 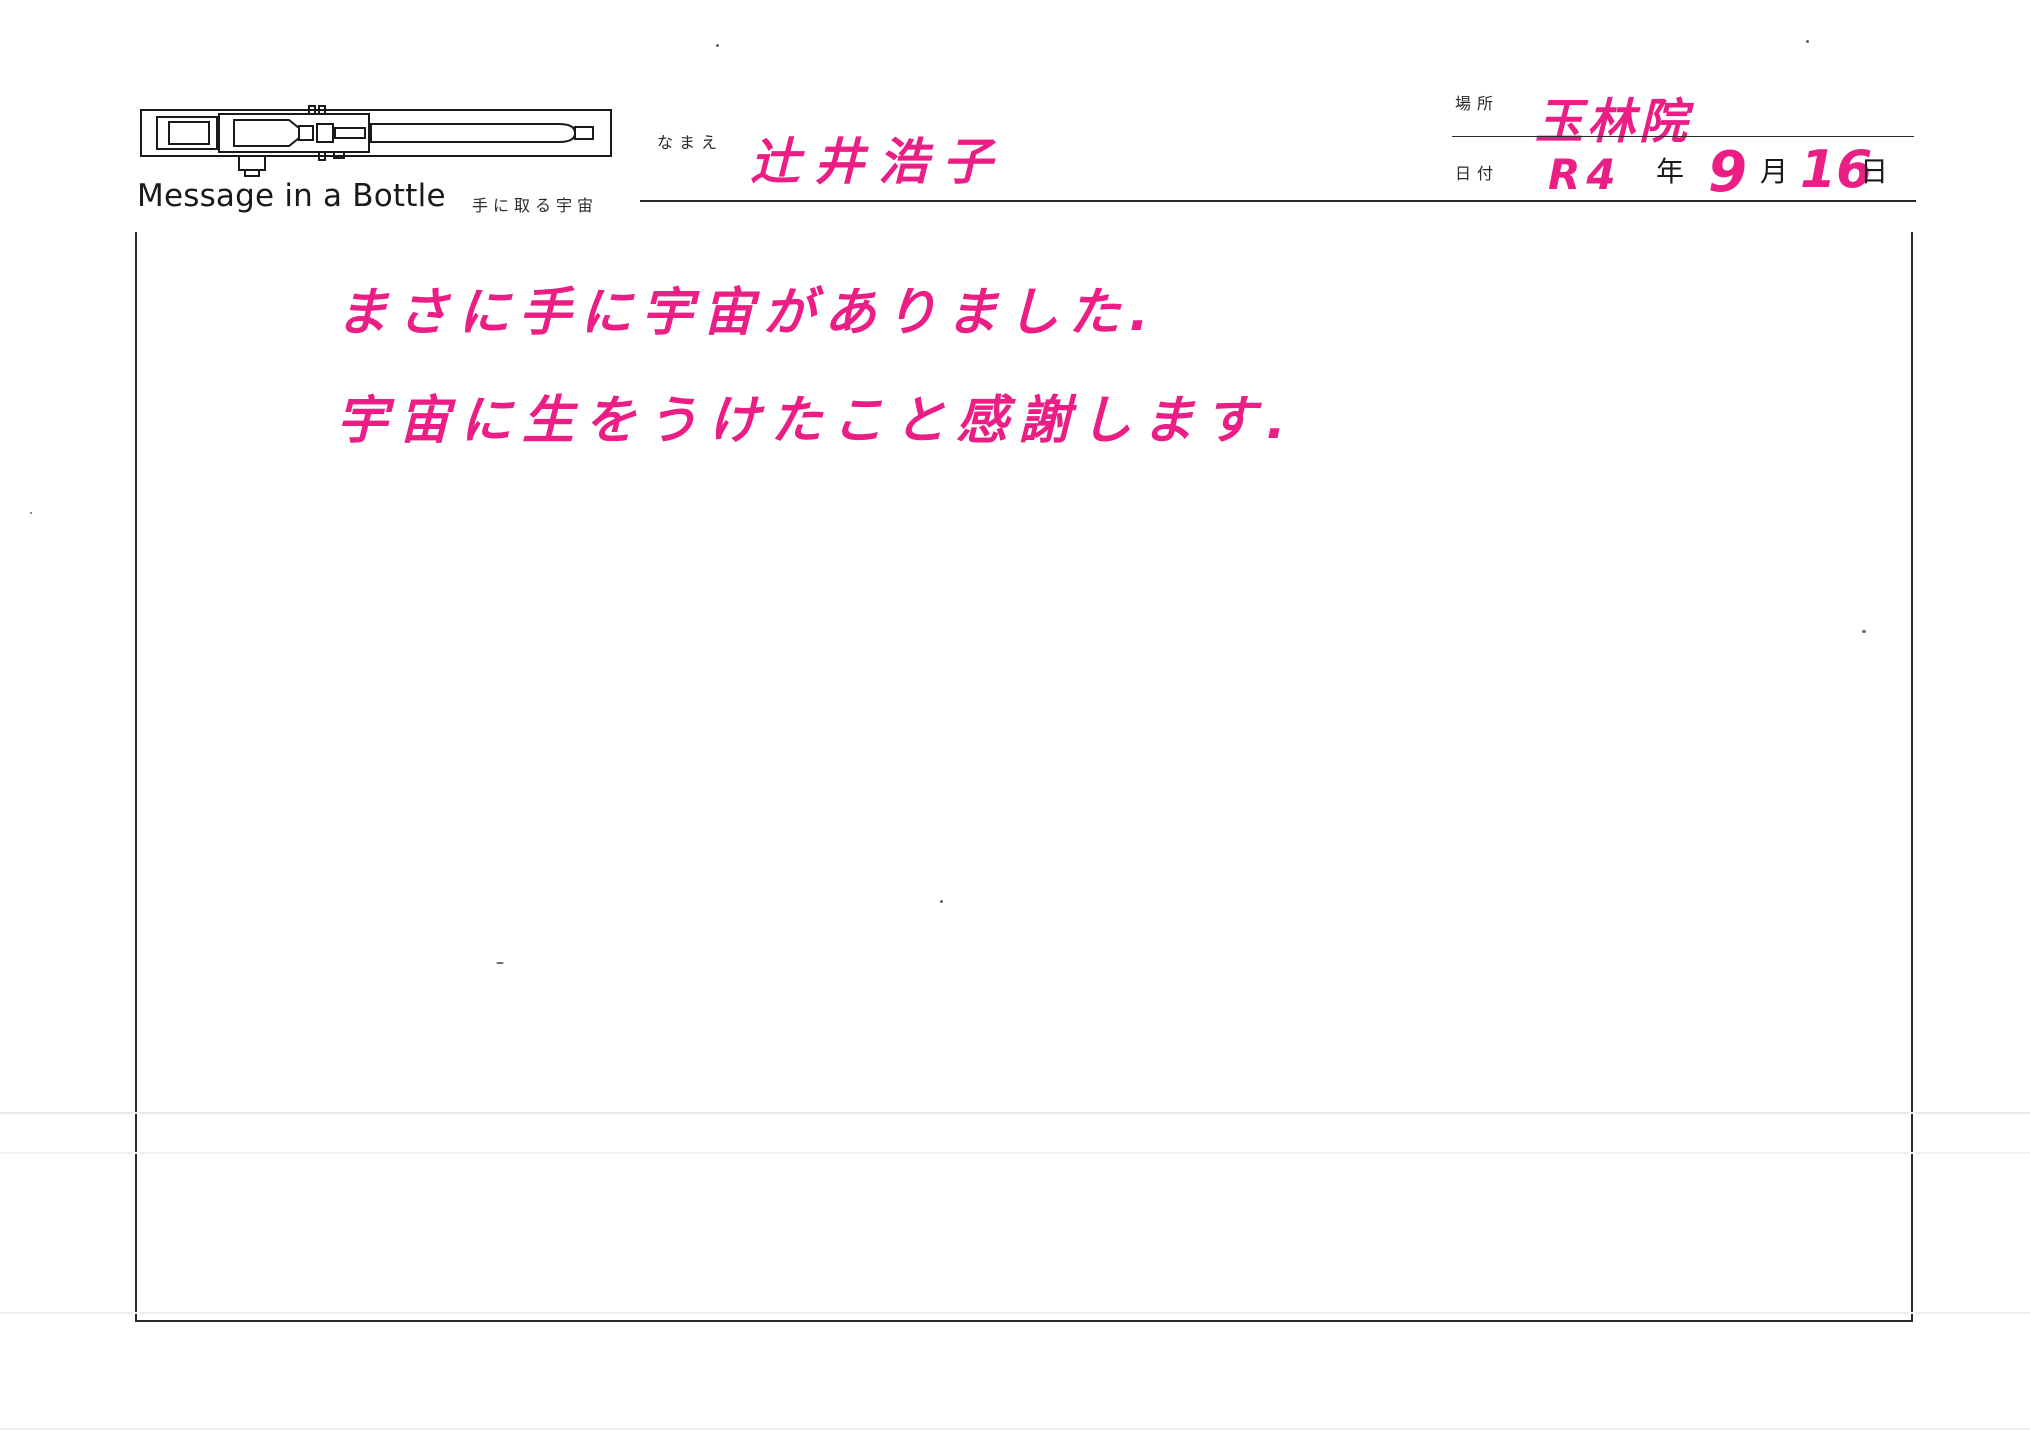 I want to click on place-label: 場所, so click(x=1477, y=103).